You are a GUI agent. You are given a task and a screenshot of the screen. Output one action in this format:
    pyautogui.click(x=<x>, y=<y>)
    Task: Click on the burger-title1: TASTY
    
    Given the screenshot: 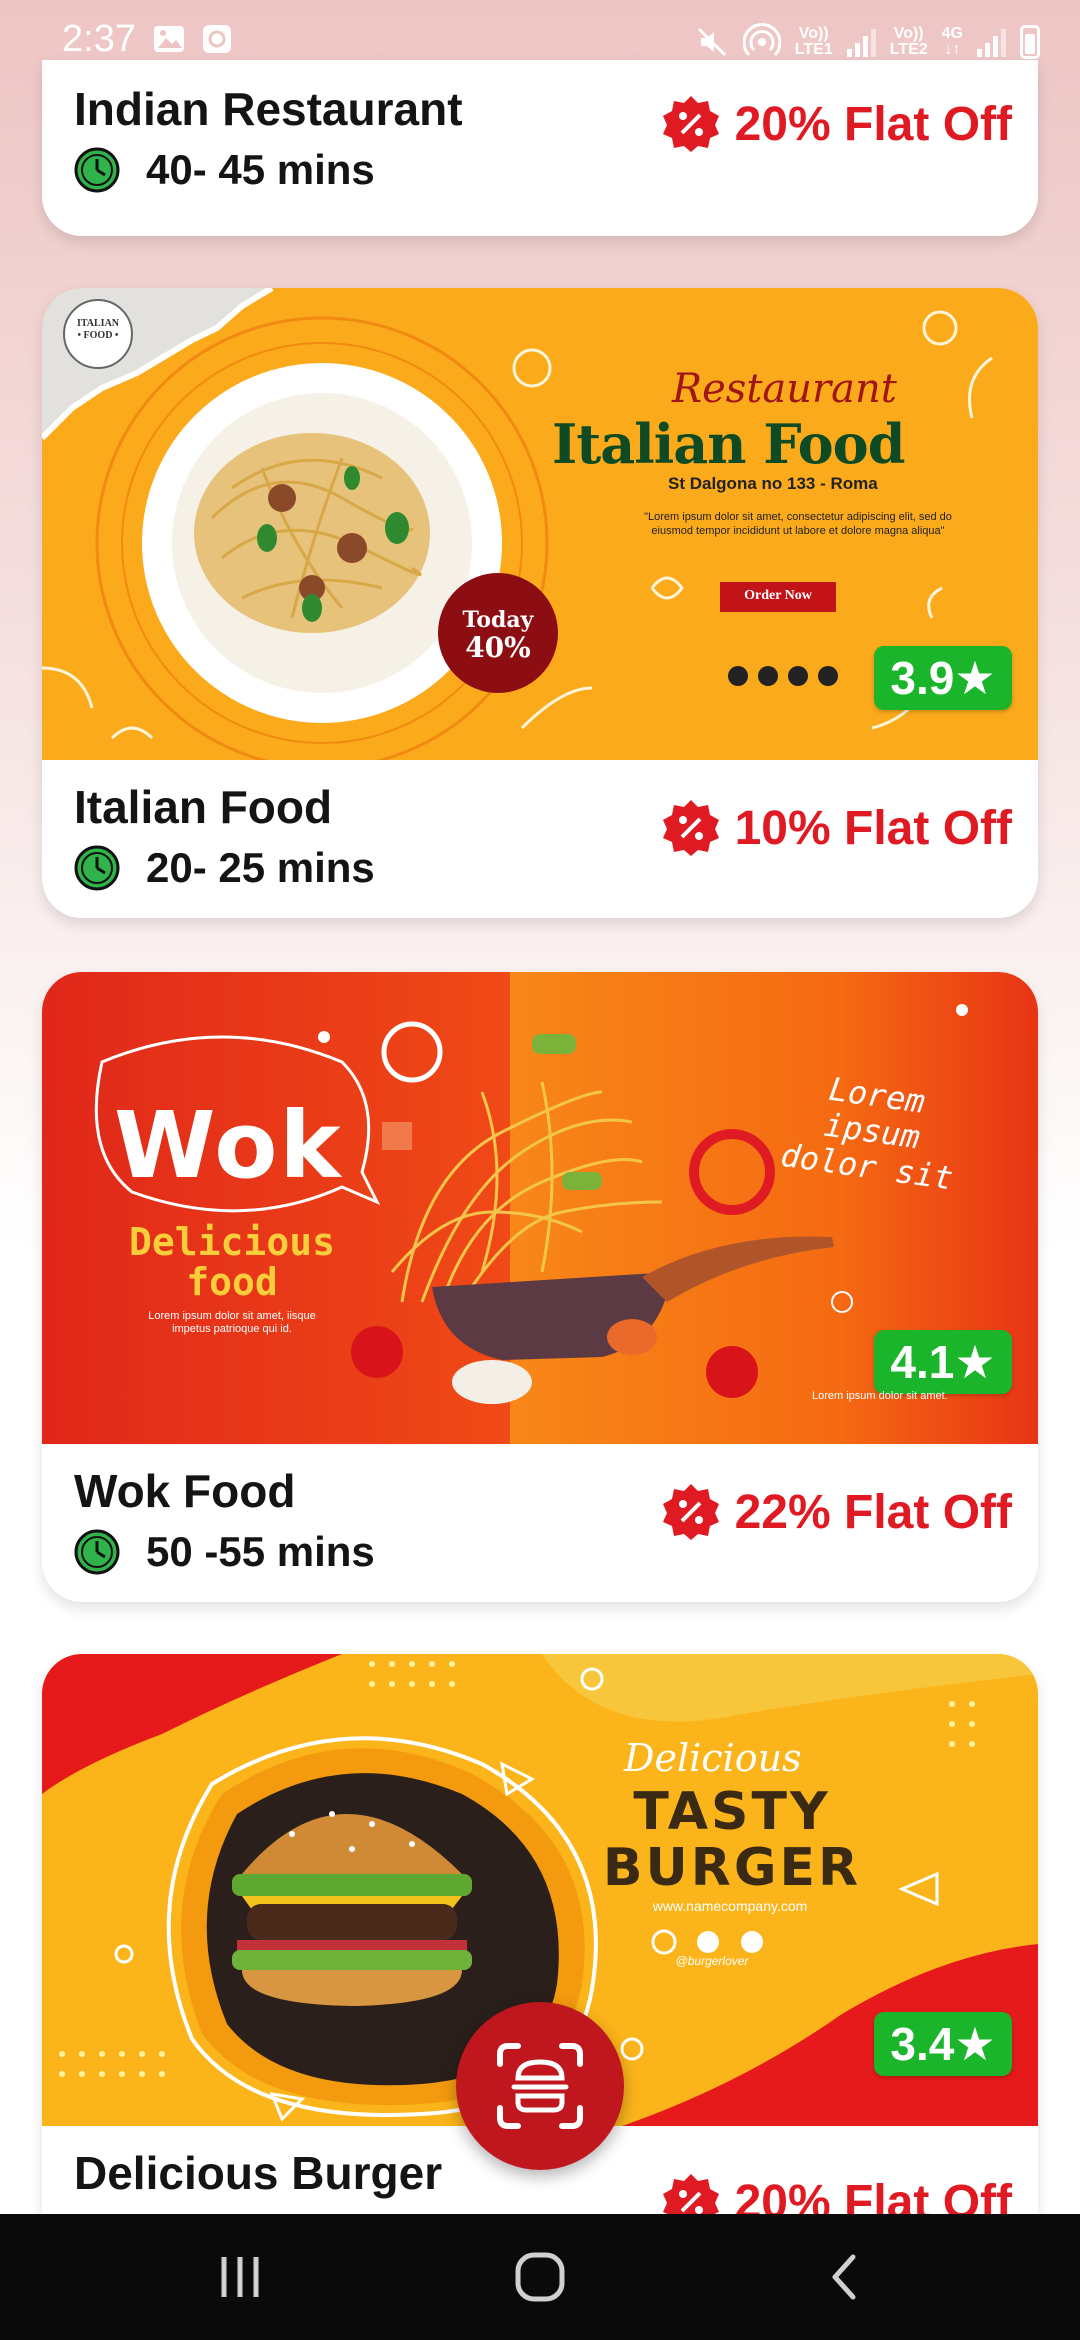 What is the action you would take?
    pyautogui.click(x=732, y=1812)
    